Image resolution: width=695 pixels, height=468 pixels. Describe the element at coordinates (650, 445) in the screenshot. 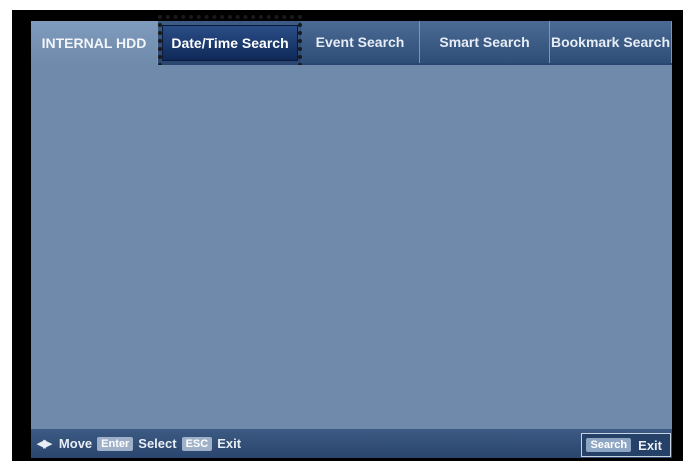

I see `search-exit-label: Exit` at that location.